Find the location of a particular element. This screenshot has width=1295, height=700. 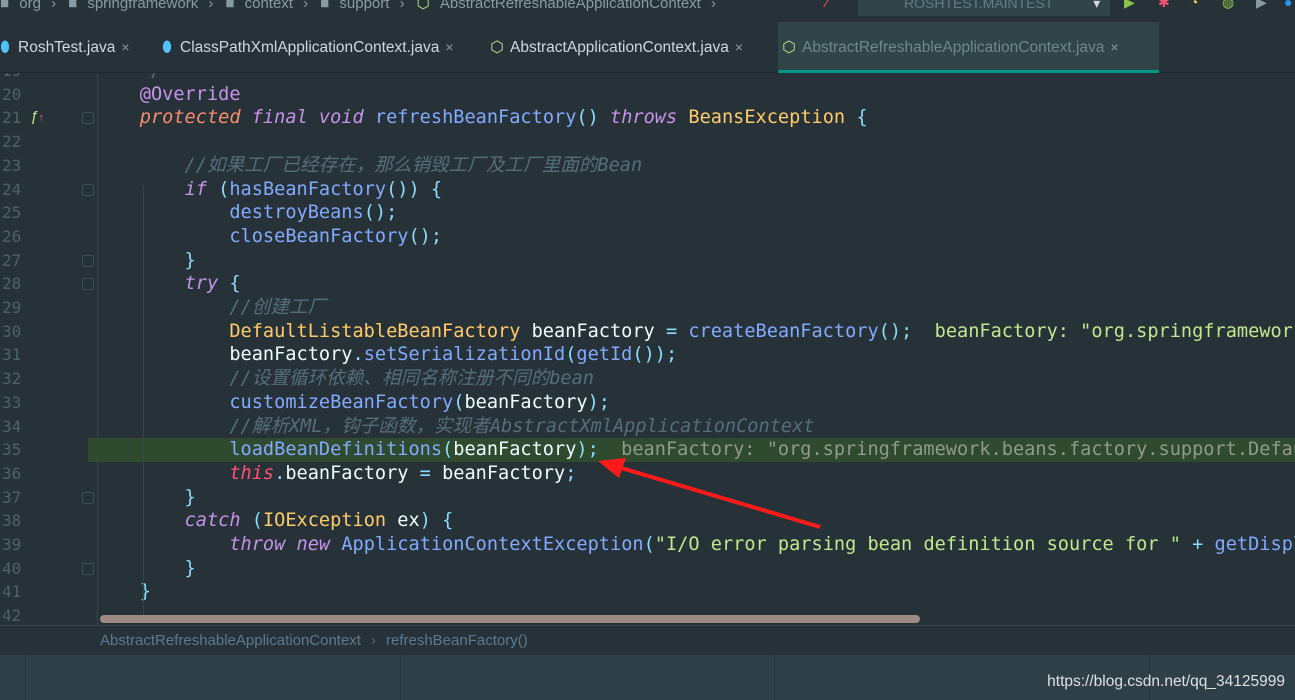

arrow-shaft is located at coordinates (719, 497).